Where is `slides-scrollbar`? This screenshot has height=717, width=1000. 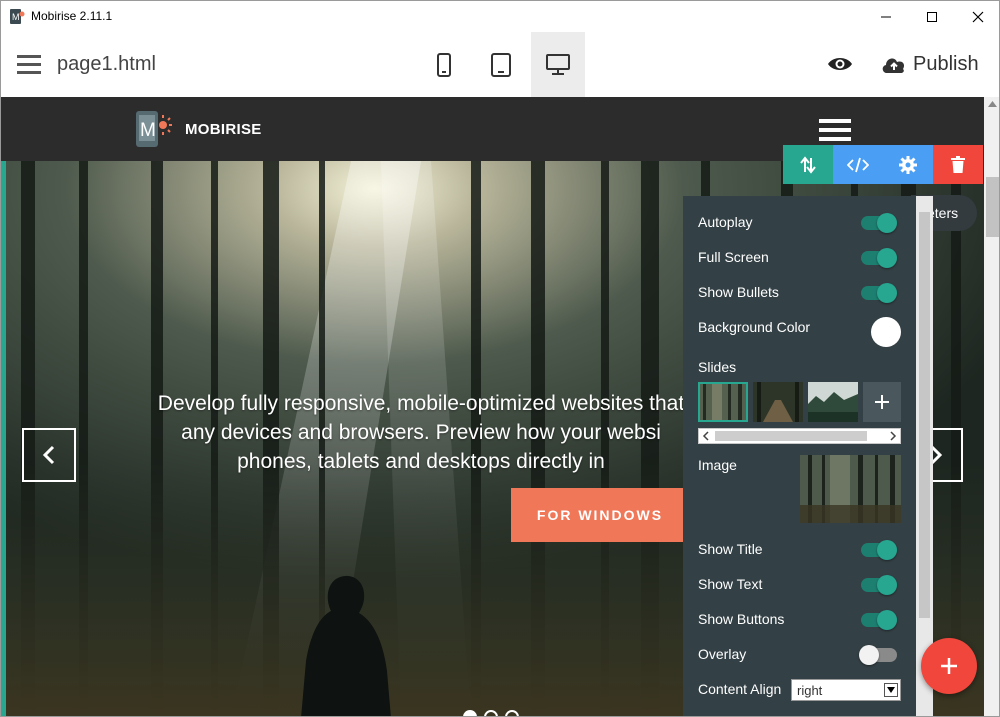 slides-scrollbar is located at coordinates (799, 436).